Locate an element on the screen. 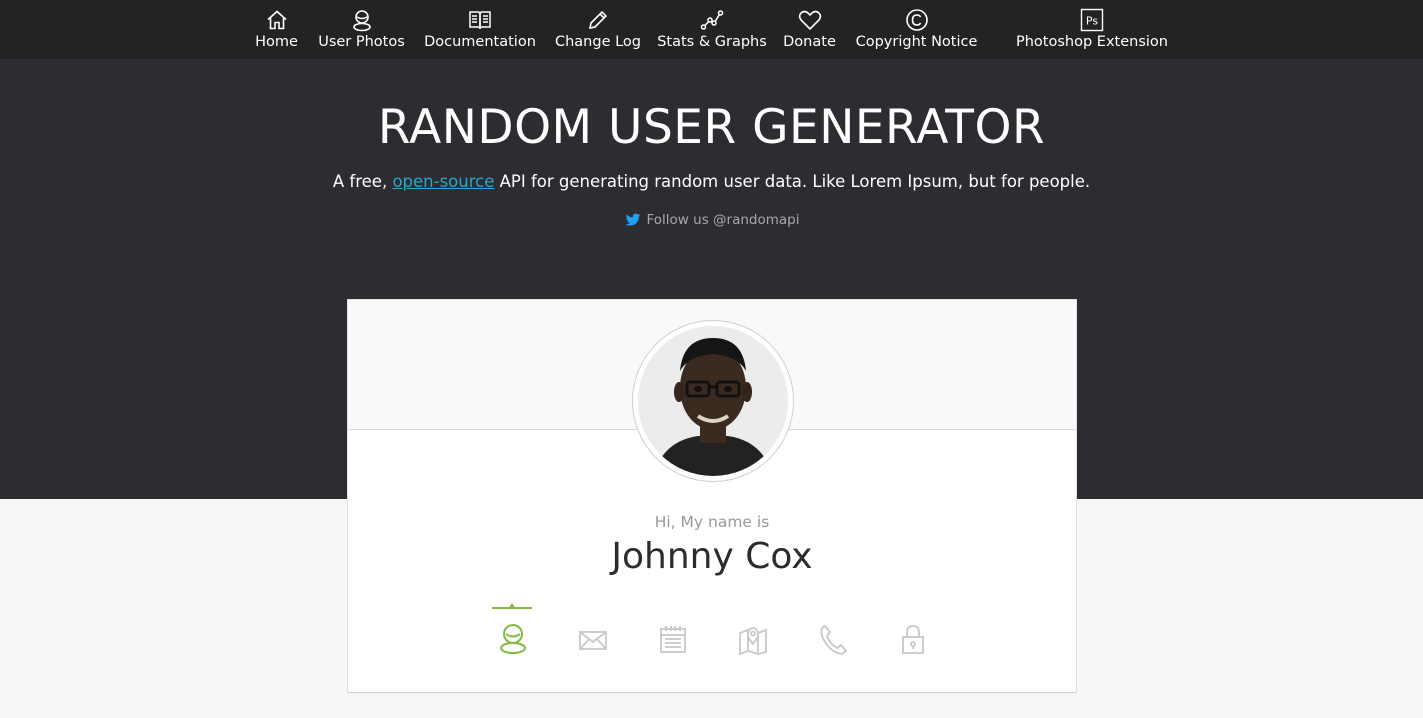  nav-label: Home is located at coordinates (276, 42).